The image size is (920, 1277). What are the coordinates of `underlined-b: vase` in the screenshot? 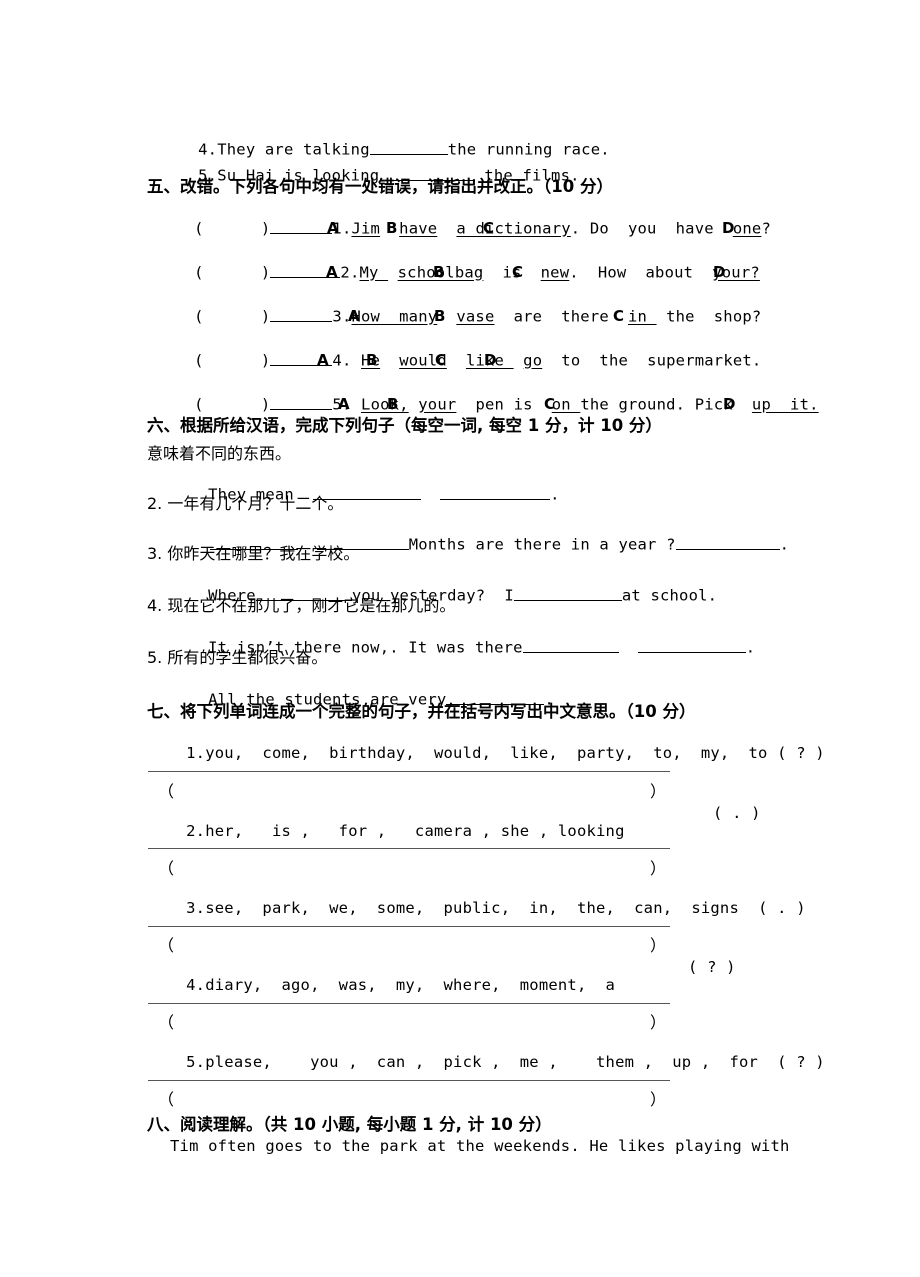 It's located at (475, 316).